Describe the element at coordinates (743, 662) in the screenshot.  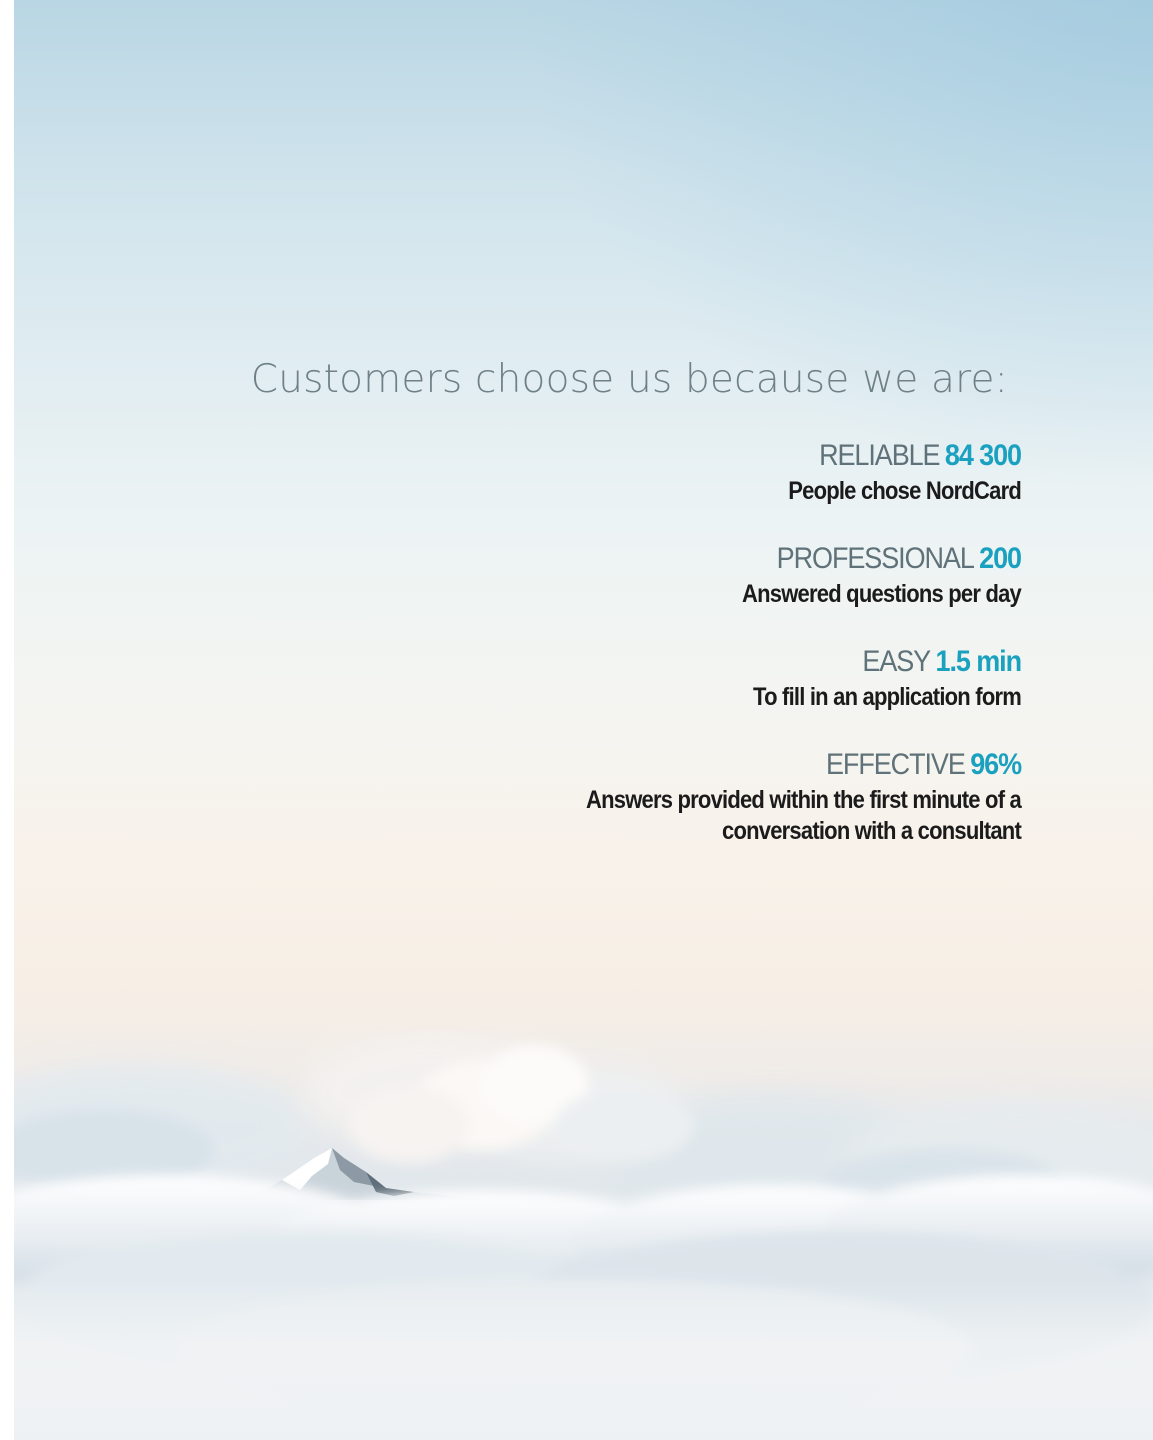
I see `stat-title: EASY 1.5 min` at that location.